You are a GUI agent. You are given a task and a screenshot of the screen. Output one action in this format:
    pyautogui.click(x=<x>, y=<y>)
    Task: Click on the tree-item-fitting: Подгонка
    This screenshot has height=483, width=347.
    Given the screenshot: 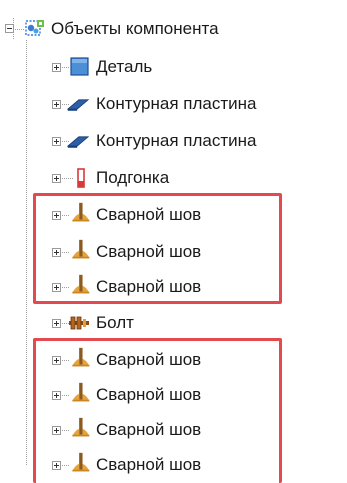 What is the action you would take?
    pyautogui.click(x=173, y=178)
    